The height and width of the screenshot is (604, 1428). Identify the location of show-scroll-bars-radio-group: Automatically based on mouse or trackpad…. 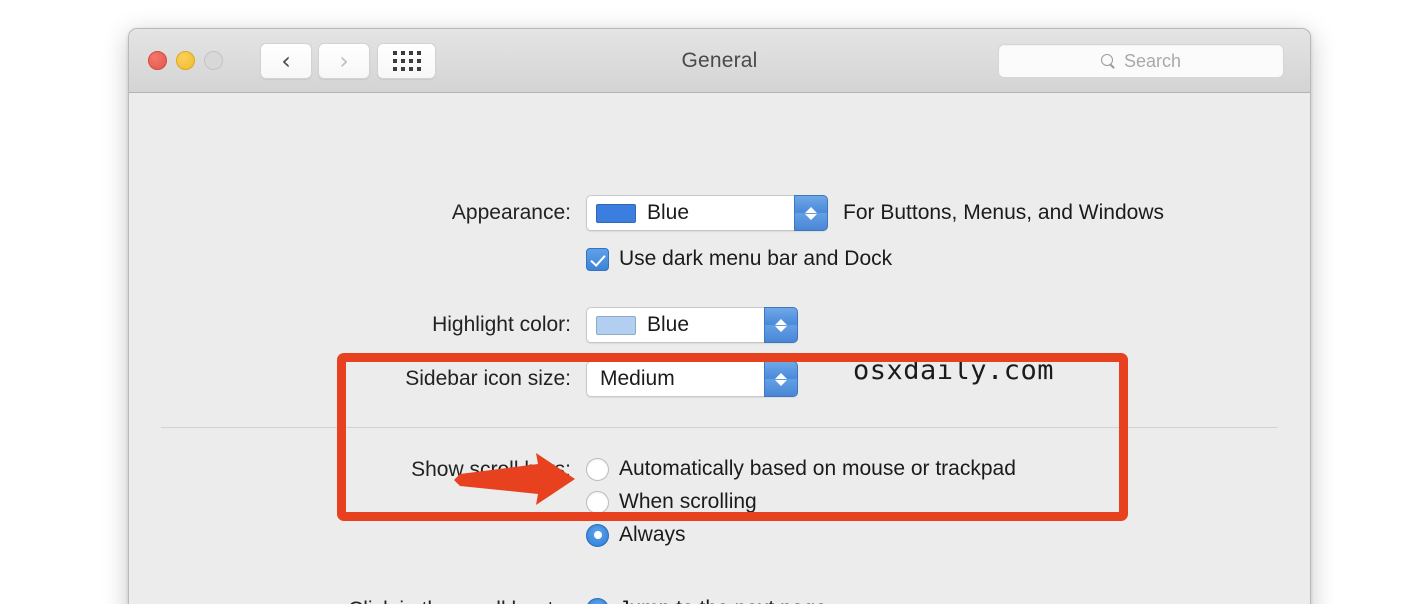
(801, 502).